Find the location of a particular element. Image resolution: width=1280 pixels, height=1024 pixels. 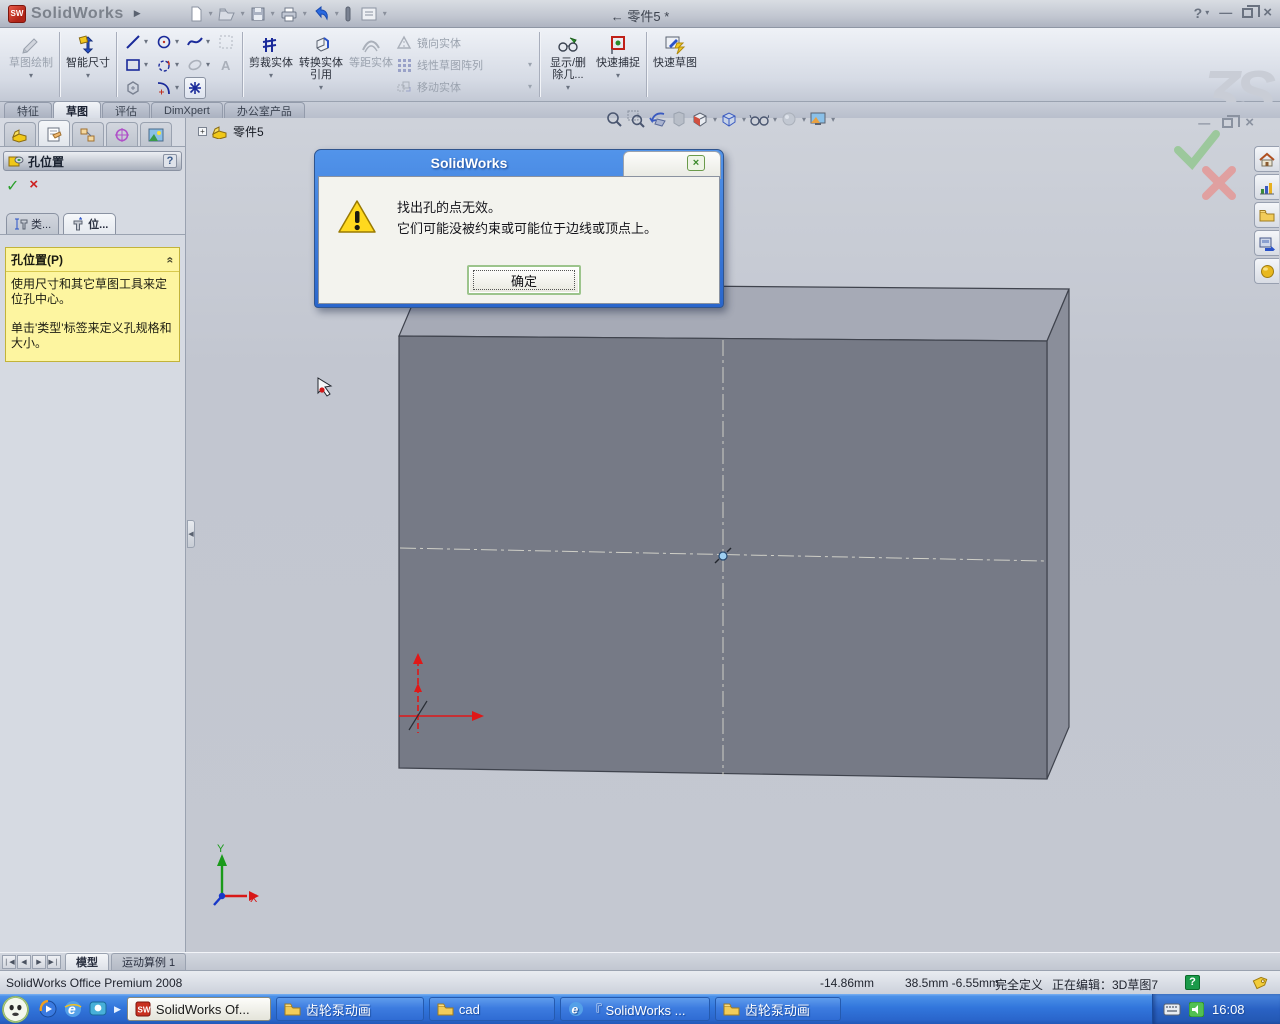

spline-tool is located at coordinates (195, 42).